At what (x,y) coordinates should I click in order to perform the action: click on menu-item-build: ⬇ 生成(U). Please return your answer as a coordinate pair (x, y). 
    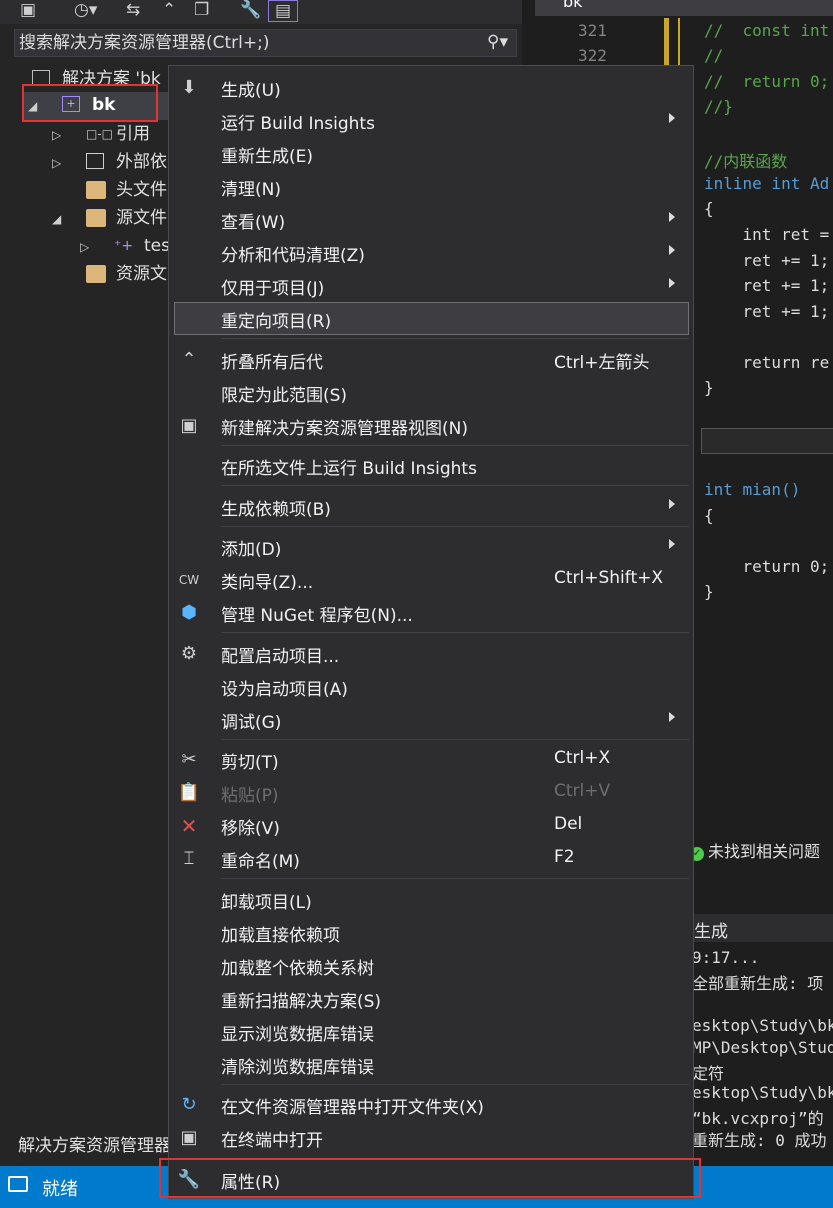
    Looking at the image, I should click on (431, 87).